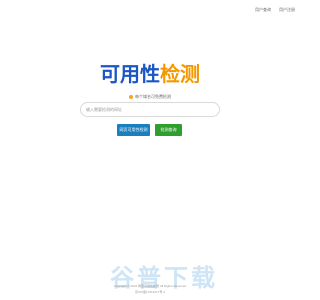  What do you see at coordinates (130, 75) in the screenshot?
I see `logo-text-blue: 可用性` at bounding box center [130, 75].